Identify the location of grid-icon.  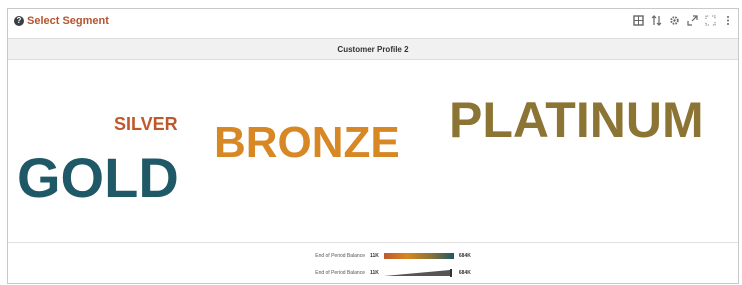
(638, 20).